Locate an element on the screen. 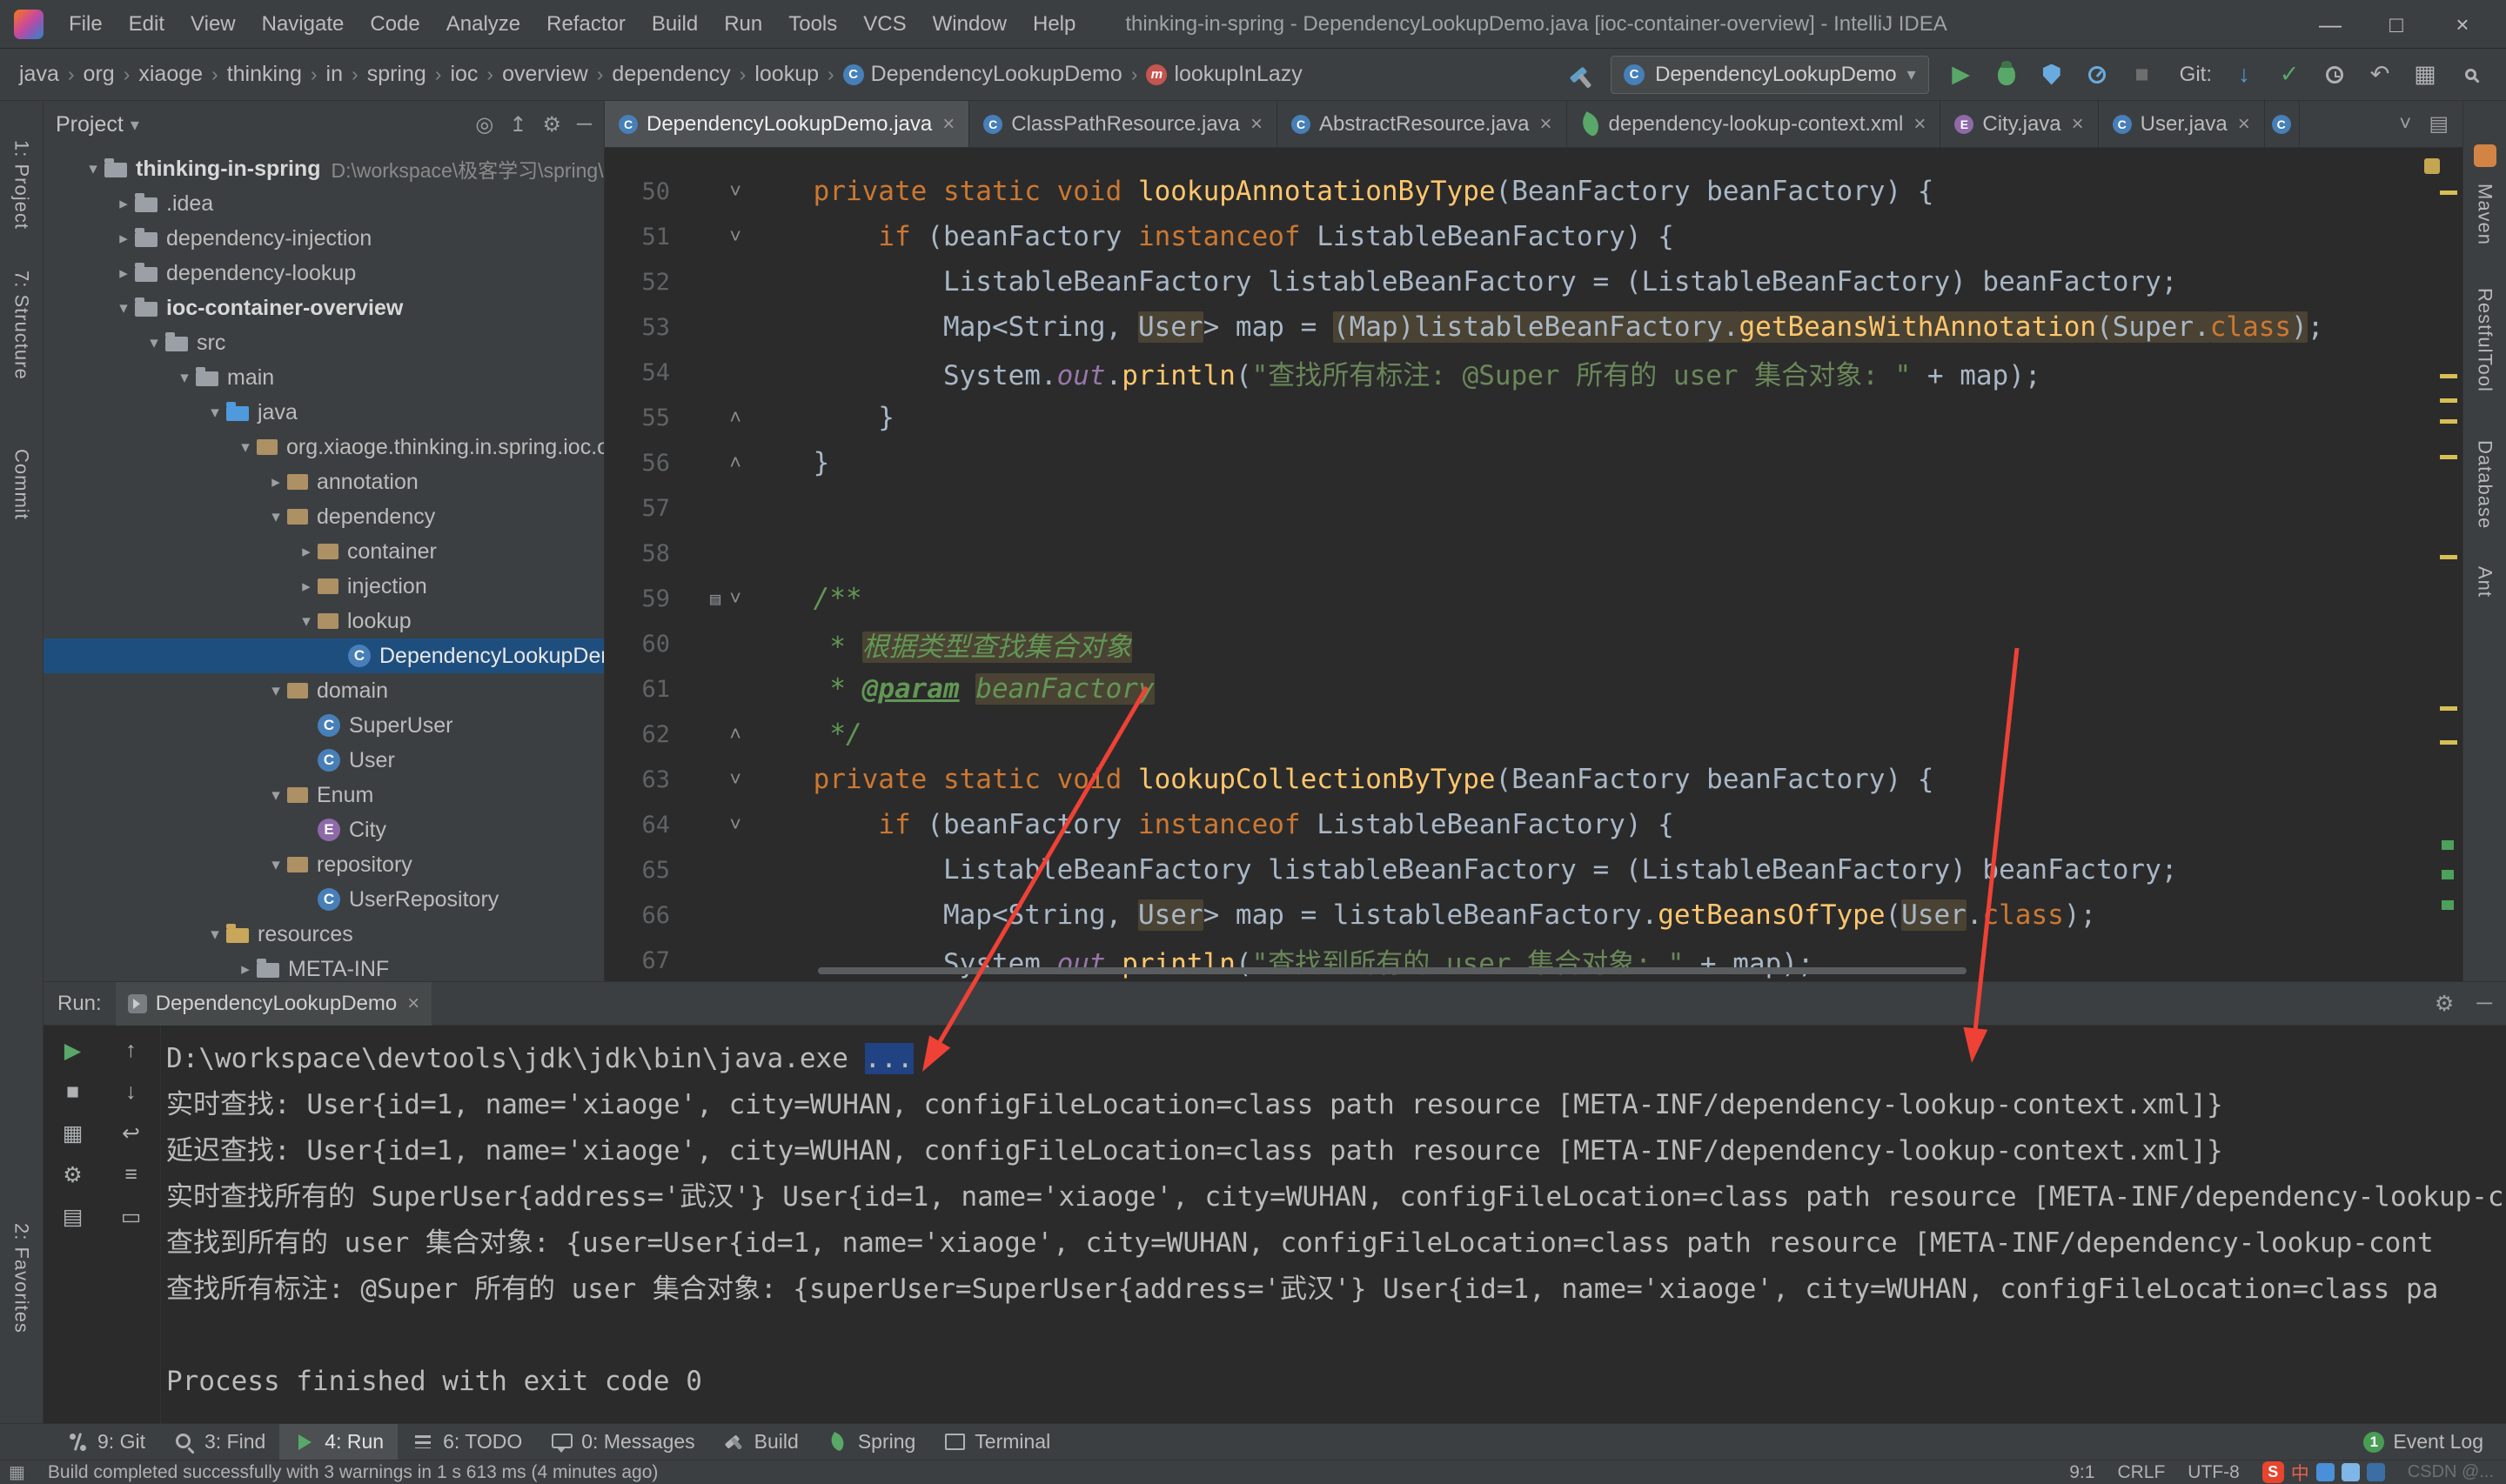 This screenshot has width=2506, height=1484. build-hammer-icon is located at coordinates (1578, 74).